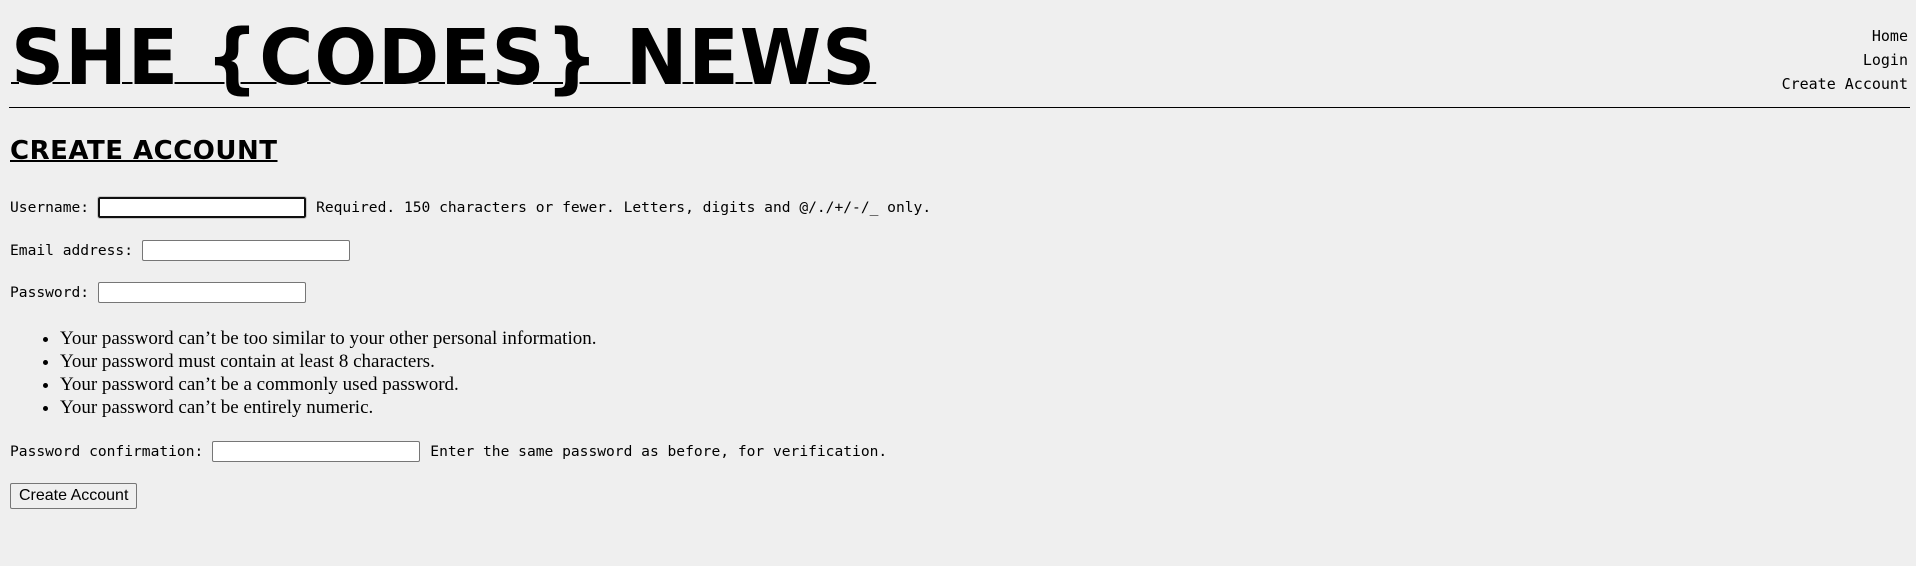 Image resolution: width=1916 pixels, height=566 pixels. I want to click on email-label: Email address:, so click(72, 250).